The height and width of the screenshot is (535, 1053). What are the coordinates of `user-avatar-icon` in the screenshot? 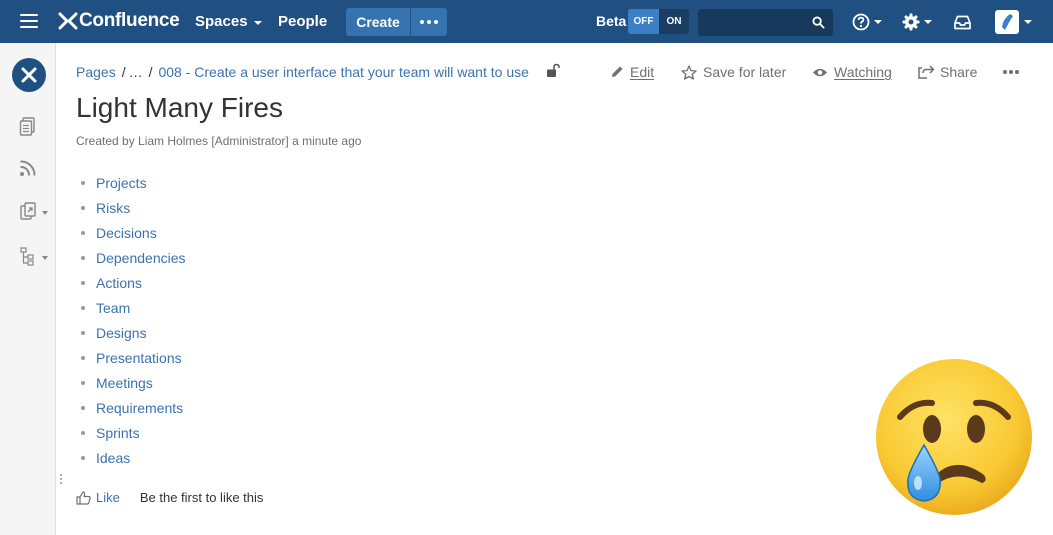 It's located at (1007, 22).